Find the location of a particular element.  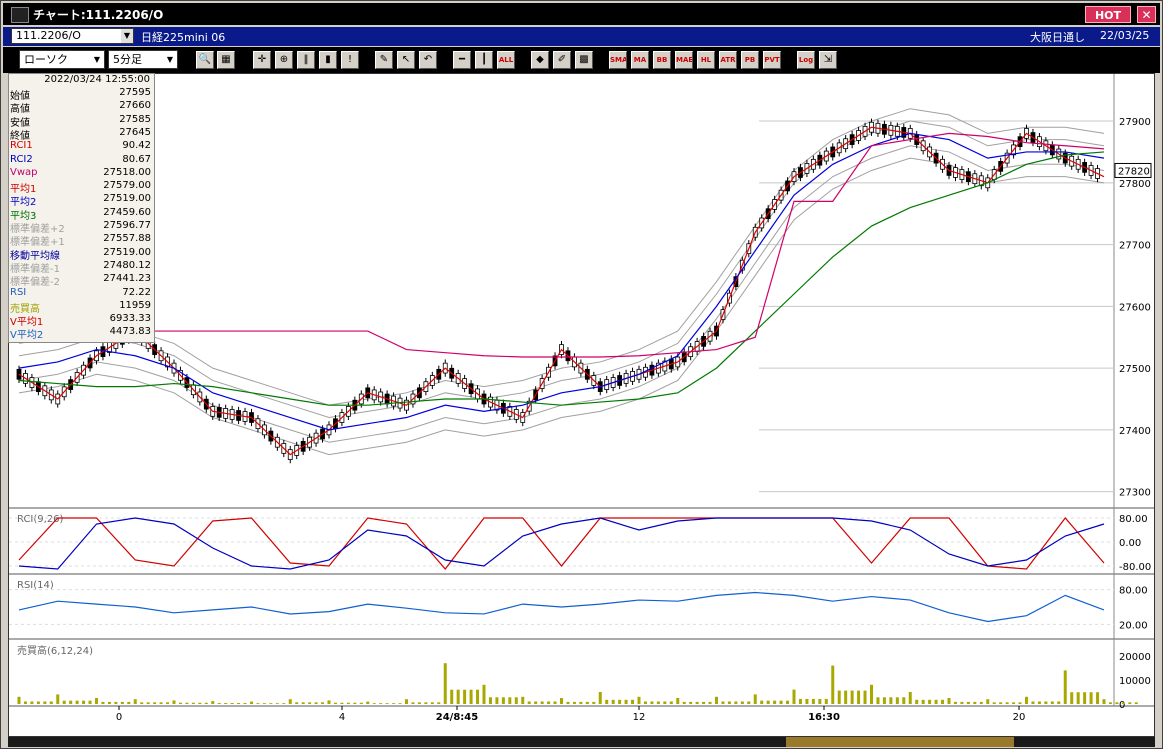

bars-icon: ‖ is located at coordinates (306, 60).